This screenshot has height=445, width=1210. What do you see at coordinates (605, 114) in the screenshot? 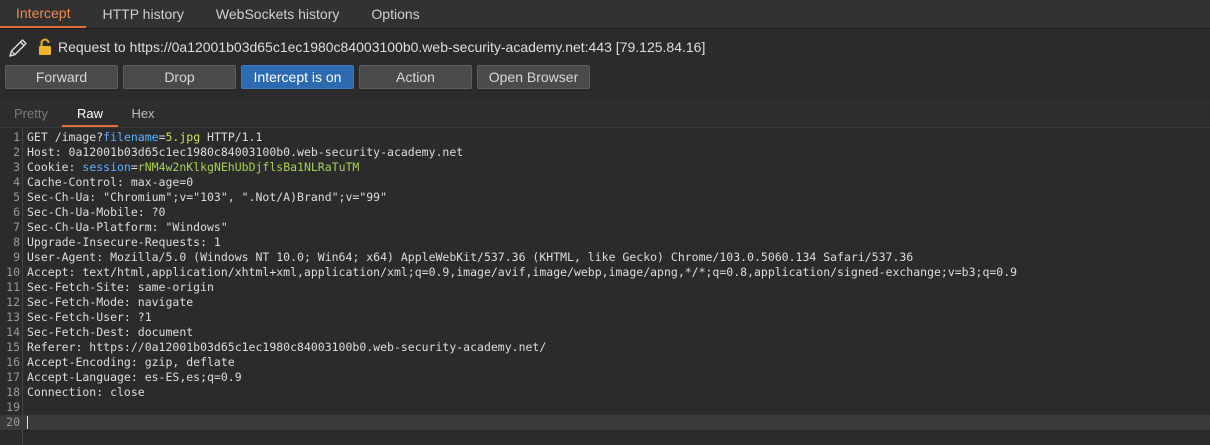
I see `message-view-tabs: Pretty Raw Hex` at bounding box center [605, 114].